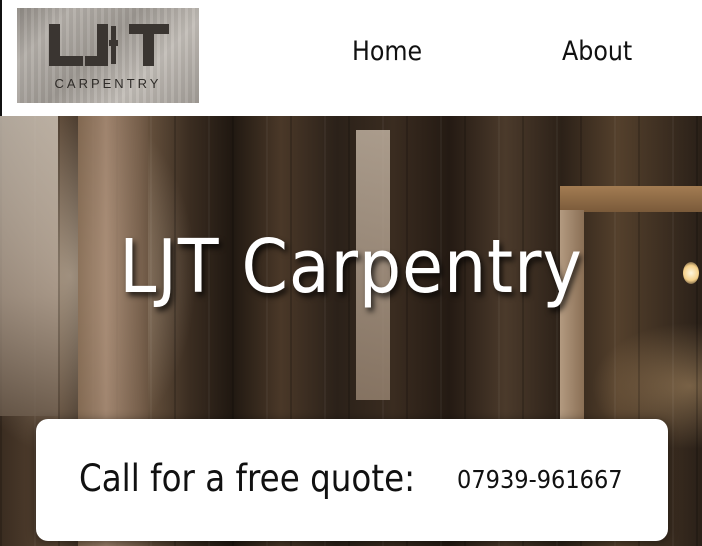 The image size is (702, 546). Describe the element at coordinates (108, 83) in the screenshot. I see `logo-text: CARPENTRY` at that location.